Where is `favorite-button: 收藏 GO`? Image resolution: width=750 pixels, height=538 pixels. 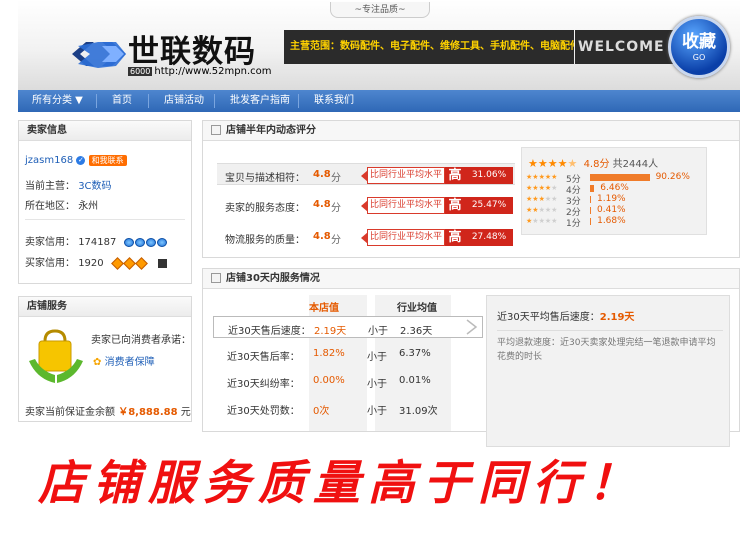 favorite-button: 收藏 GO is located at coordinates (699, 47).